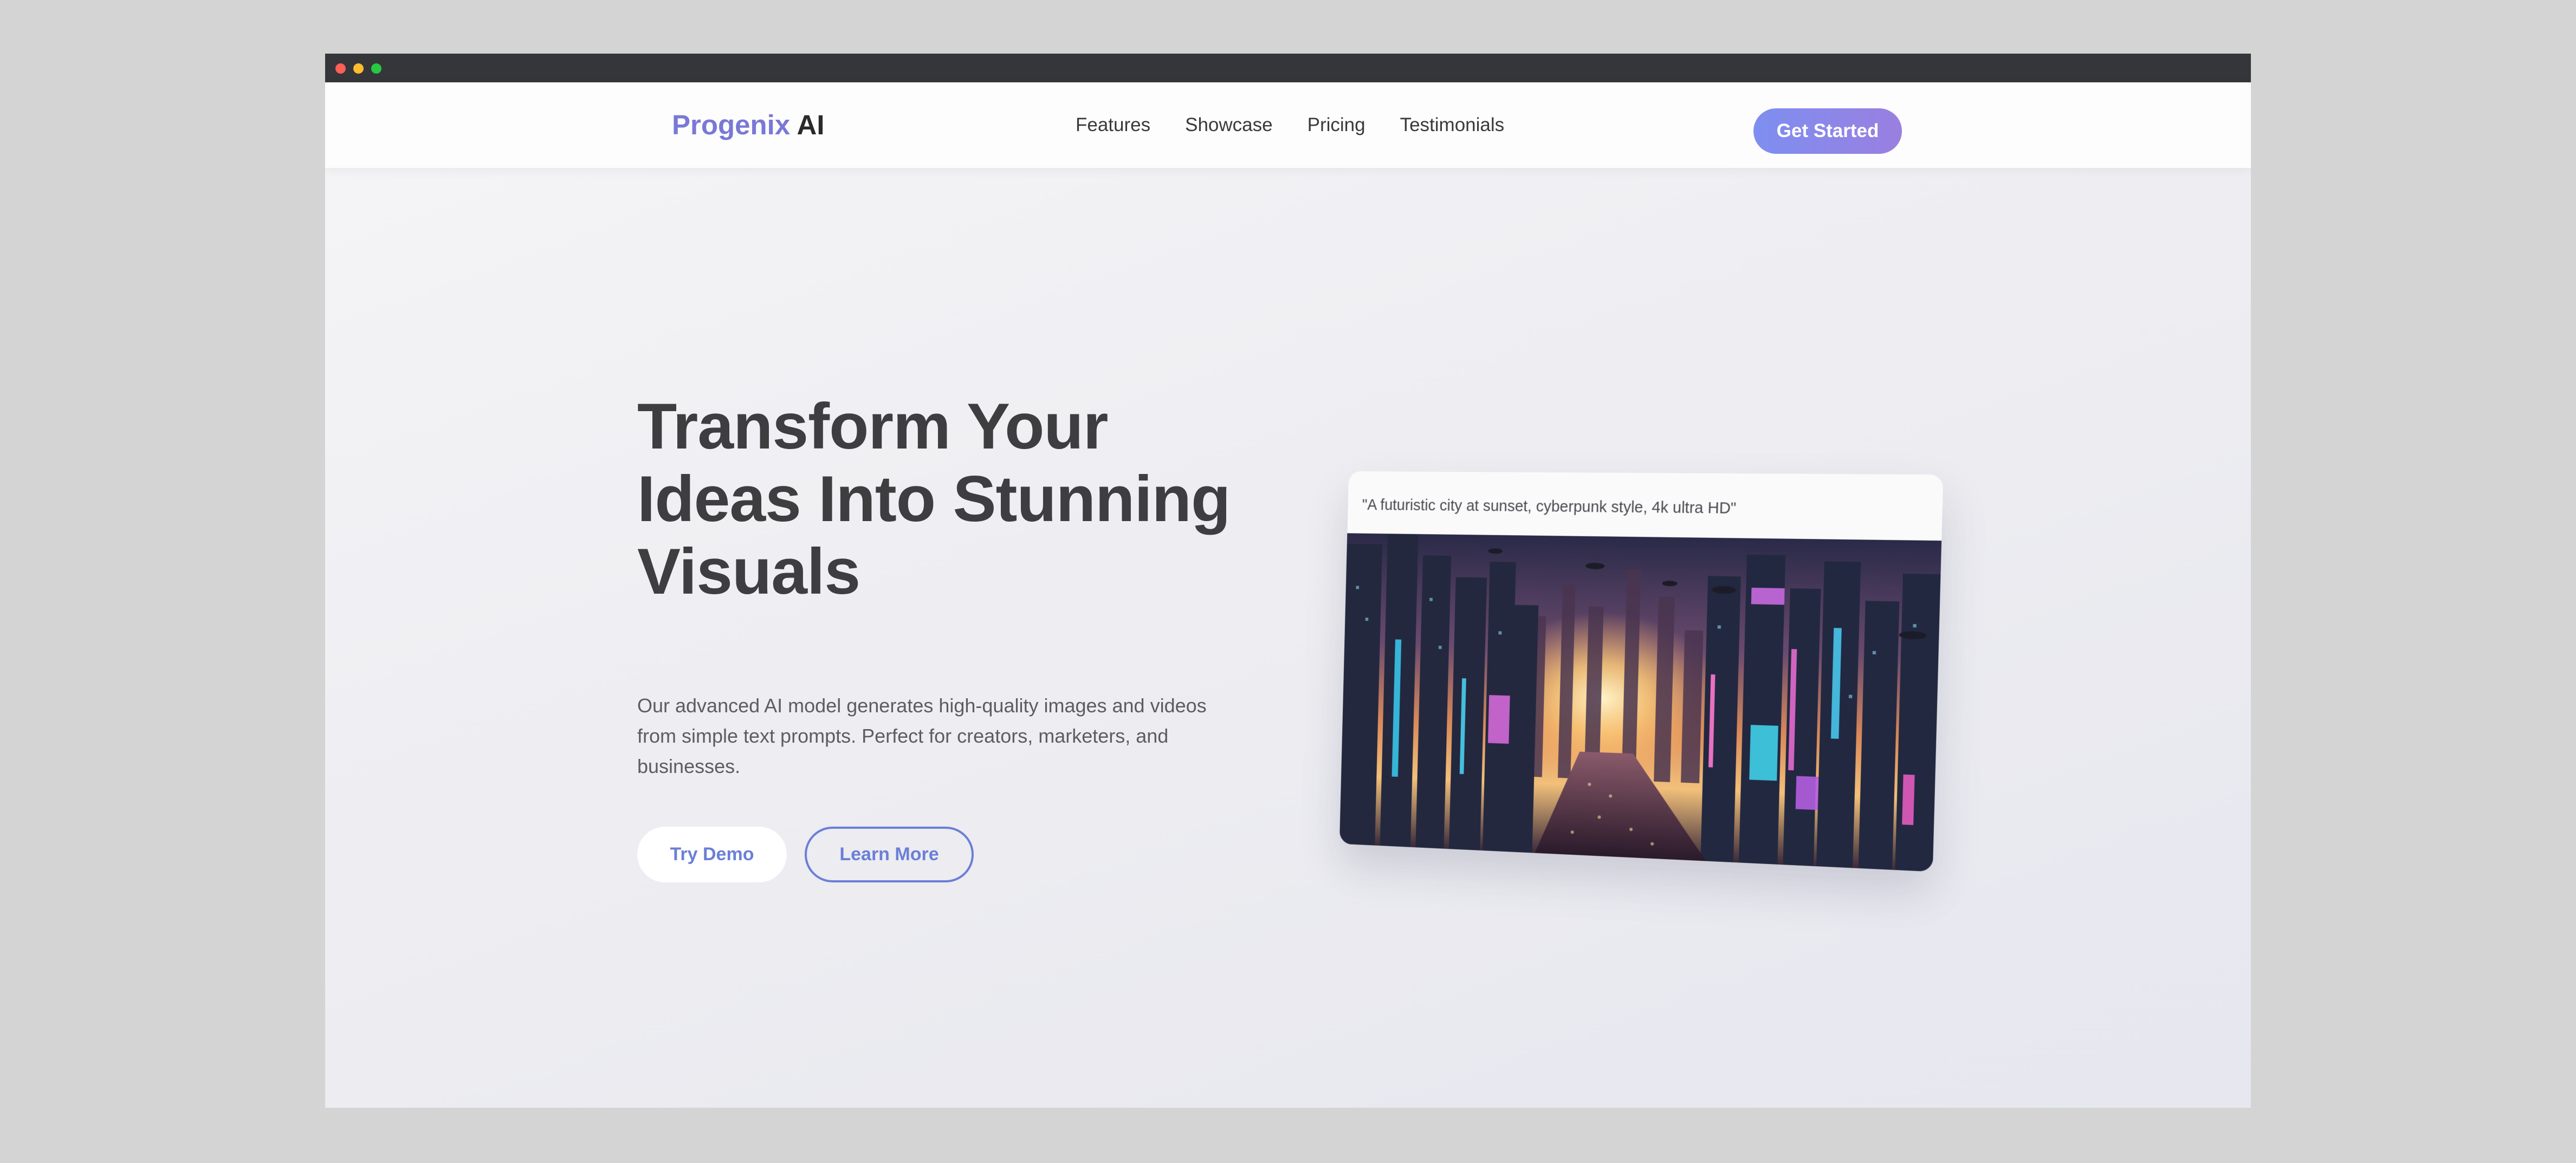 The height and width of the screenshot is (1163, 2576). Describe the element at coordinates (731, 124) in the screenshot. I see `logo-brand: Progenix` at that location.